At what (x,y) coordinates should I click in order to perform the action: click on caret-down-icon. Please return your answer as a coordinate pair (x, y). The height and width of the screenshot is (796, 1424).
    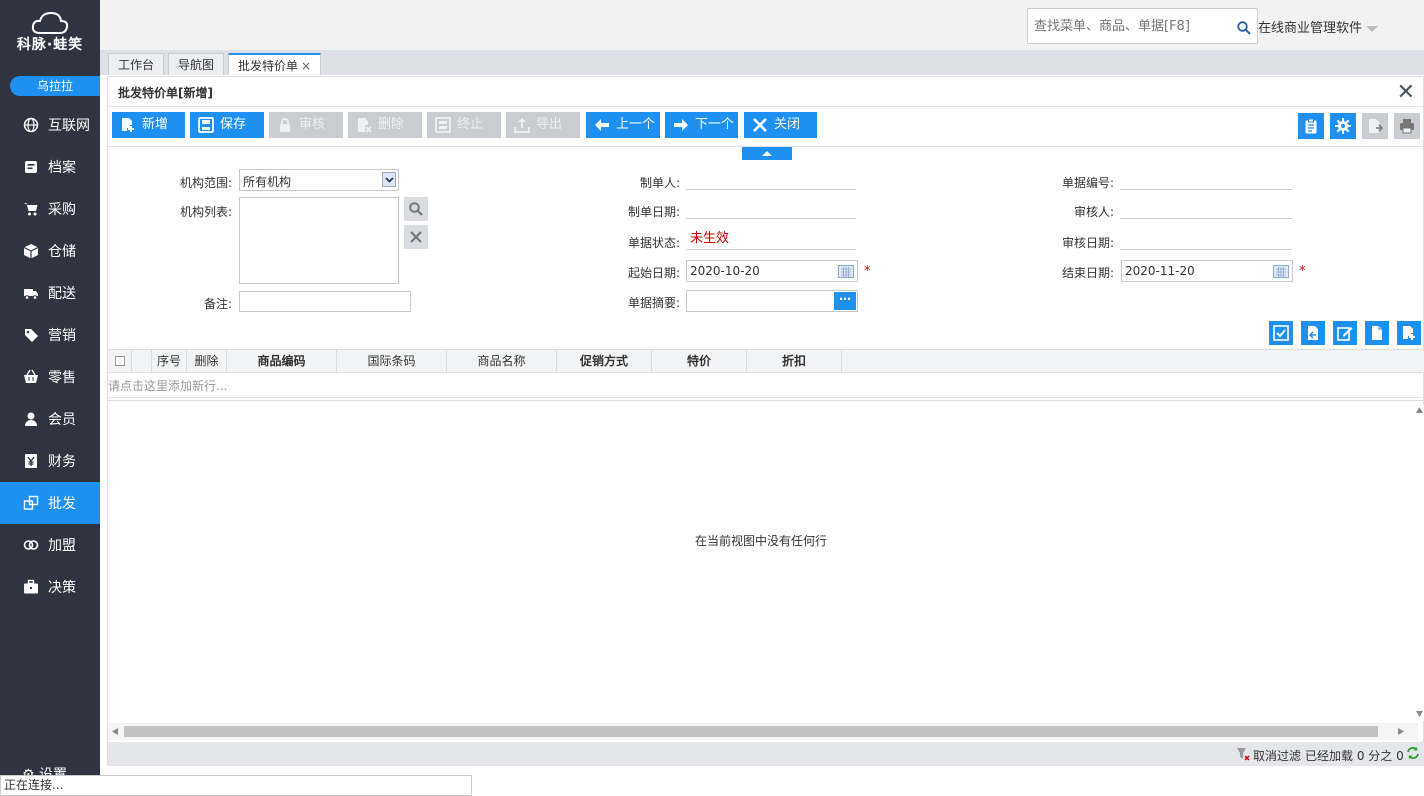
    Looking at the image, I should click on (1372, 28).